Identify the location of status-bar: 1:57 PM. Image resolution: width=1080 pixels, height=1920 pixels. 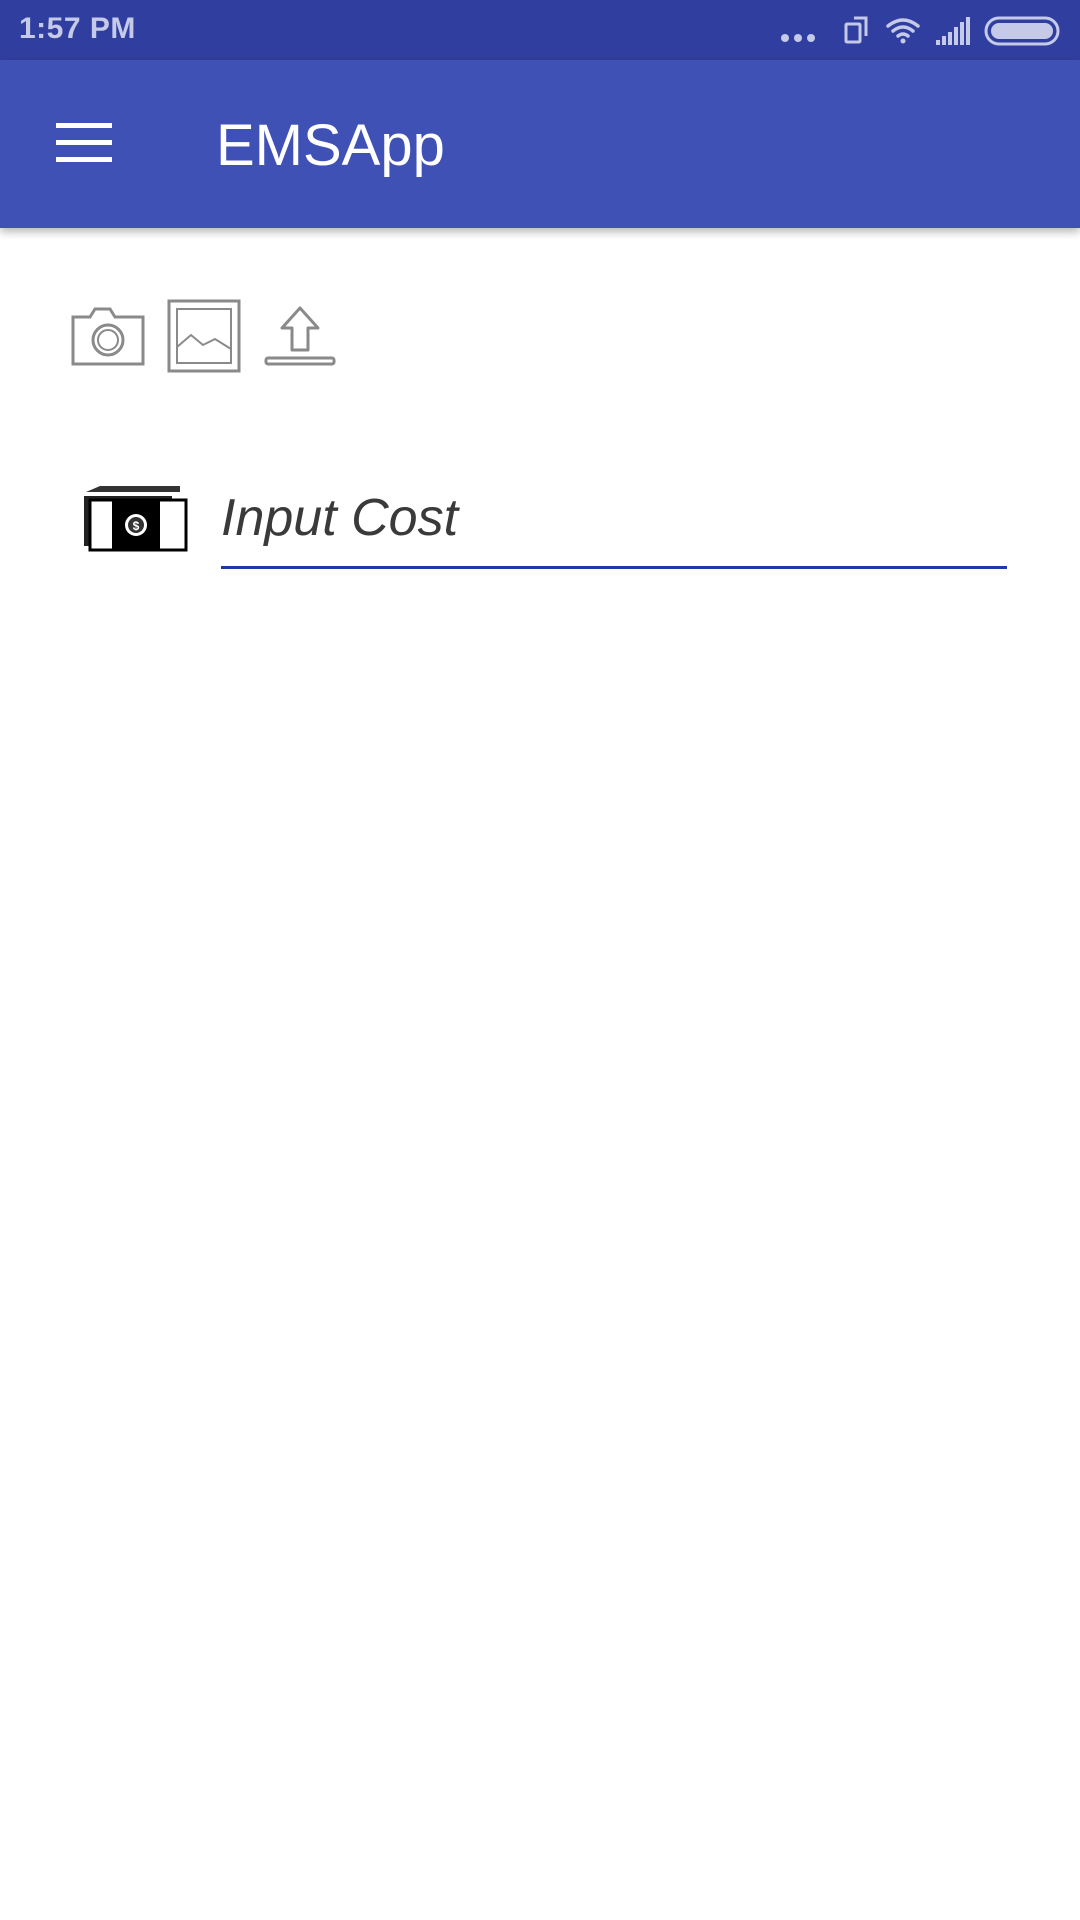
(540, 30).